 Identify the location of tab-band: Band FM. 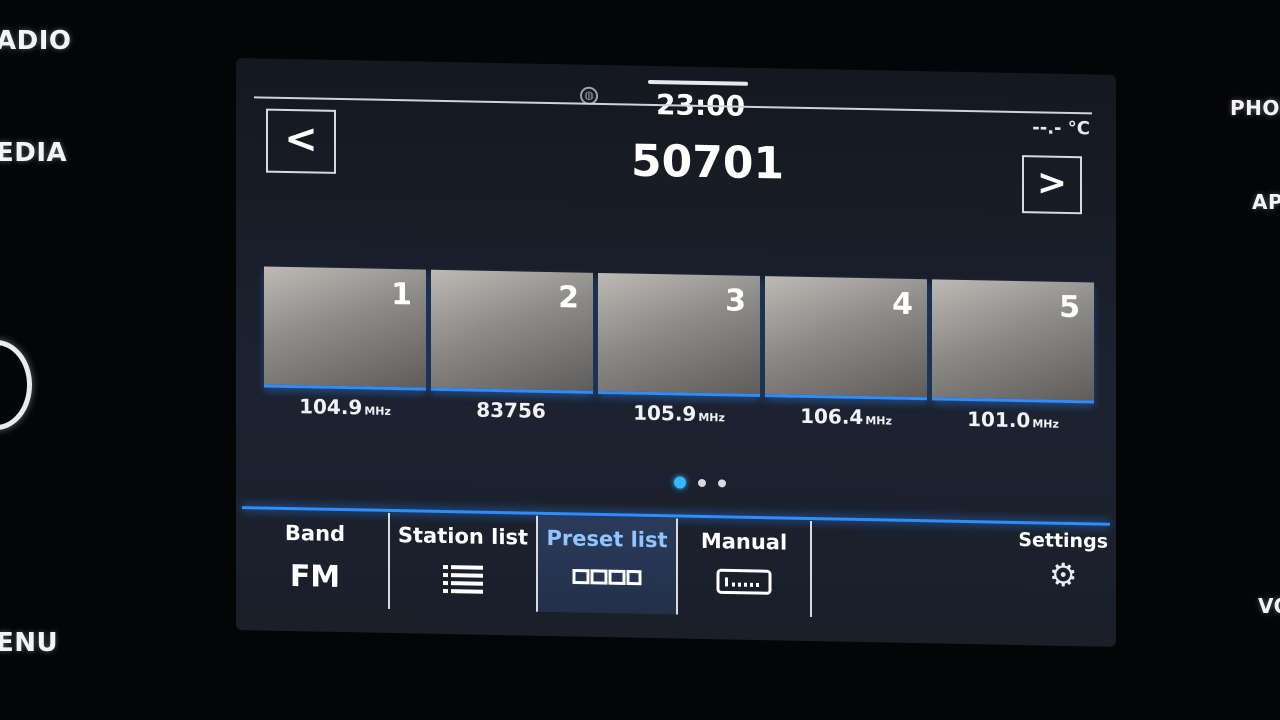
(316, 559).